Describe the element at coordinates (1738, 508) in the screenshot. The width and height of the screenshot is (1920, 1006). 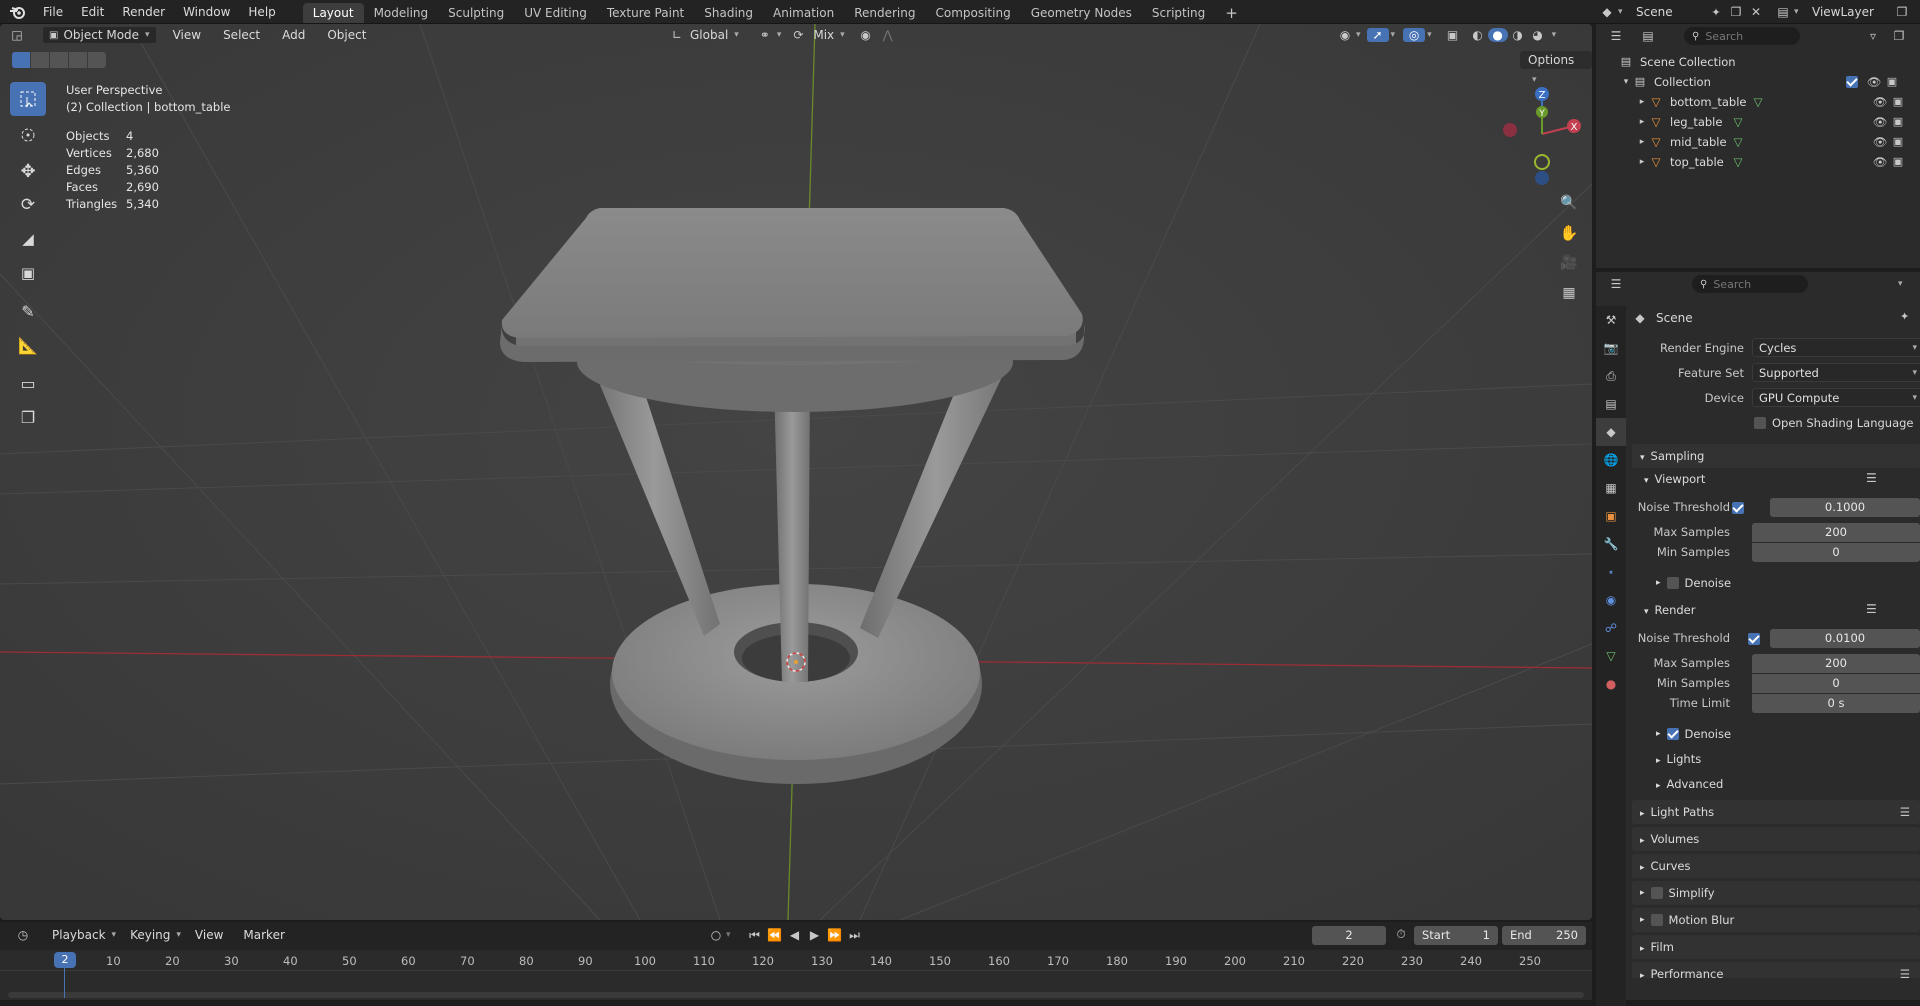
I see `viewport-noise-threshold-checkbox` at that location.